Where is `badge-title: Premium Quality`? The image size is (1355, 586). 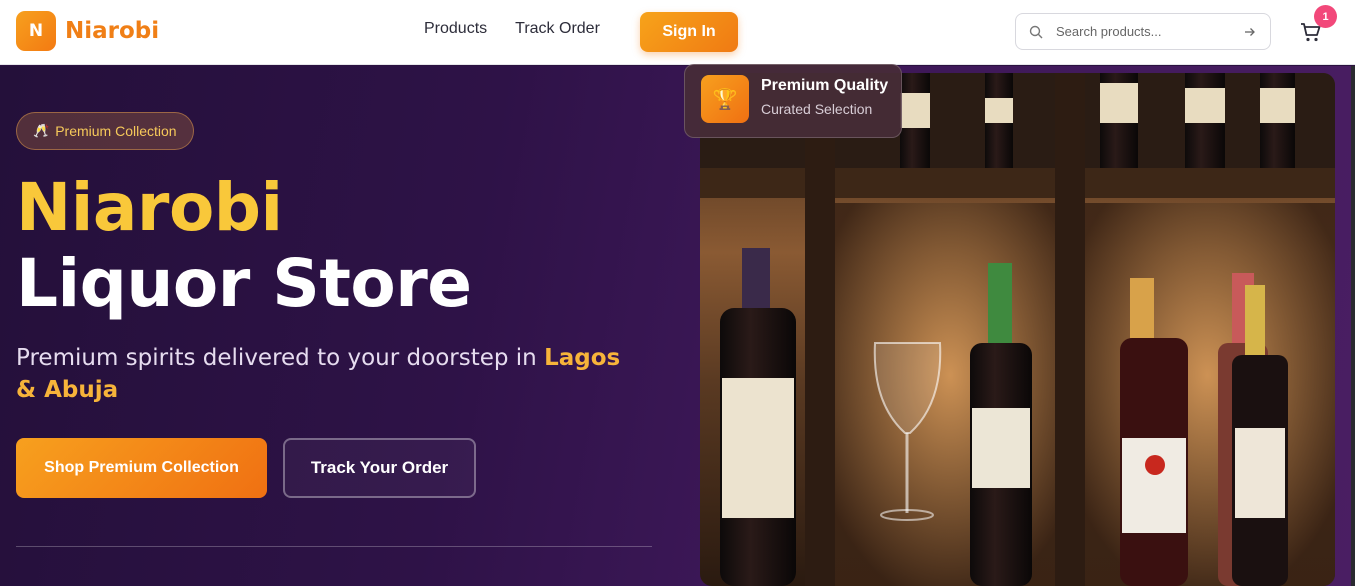 badge-title: Premium Quality is located at coordinates (825, 85).